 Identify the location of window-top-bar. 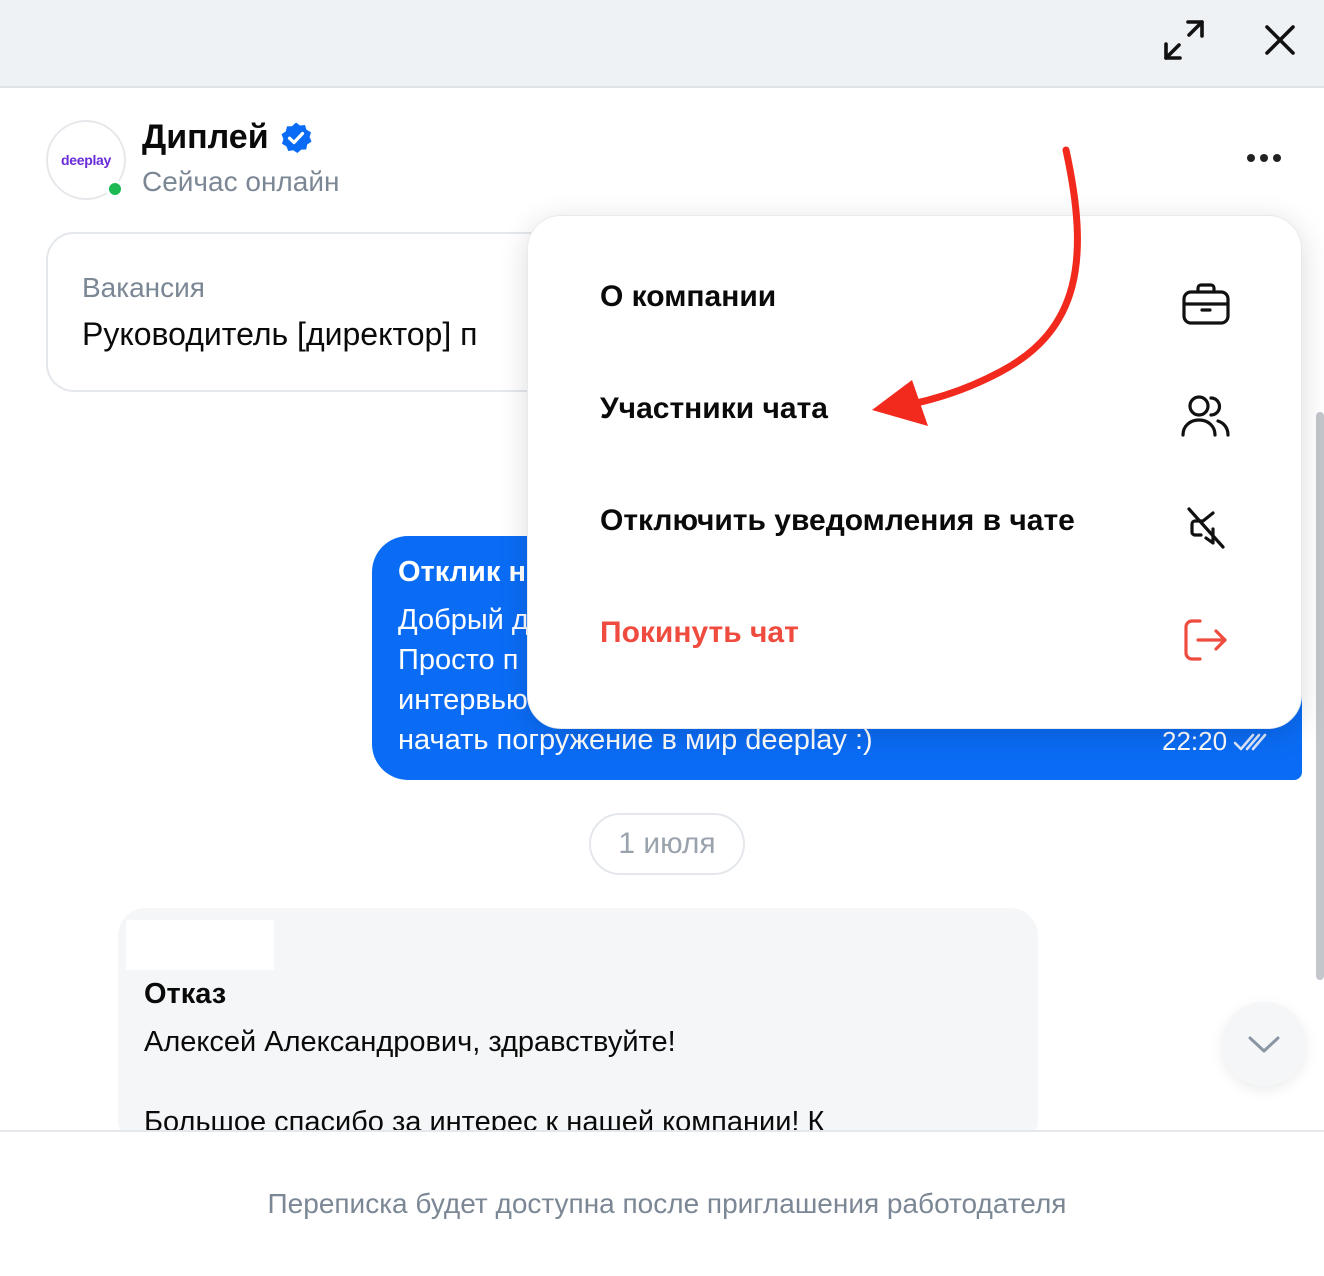
(662, 44).